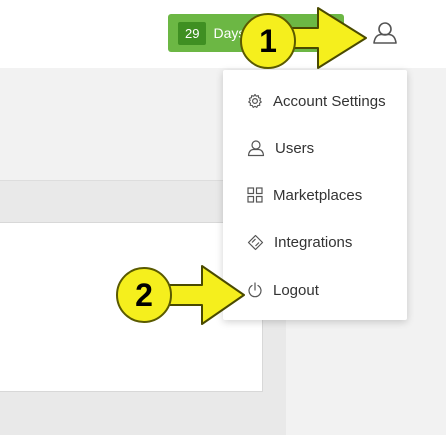 The image size is (446, 435). What do you see at coordinates (296, 290) in the screenshot?
I see `menu-item-label: Logout` at bounding box center [296, 290].